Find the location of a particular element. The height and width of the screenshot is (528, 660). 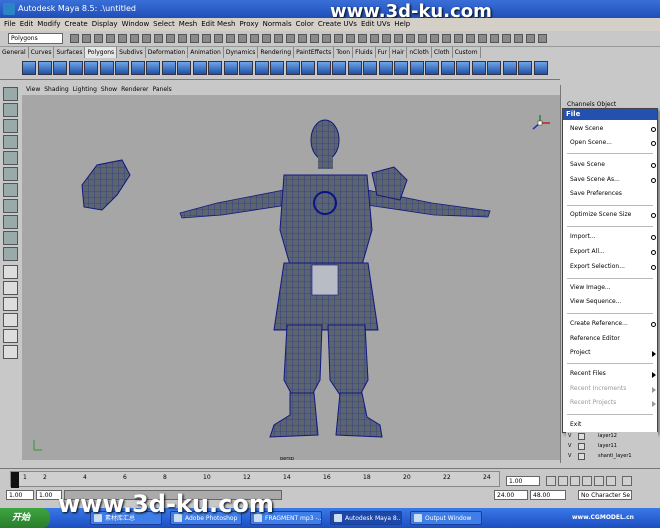

mode-selector: Polygons is located at coordinates (35, 38).